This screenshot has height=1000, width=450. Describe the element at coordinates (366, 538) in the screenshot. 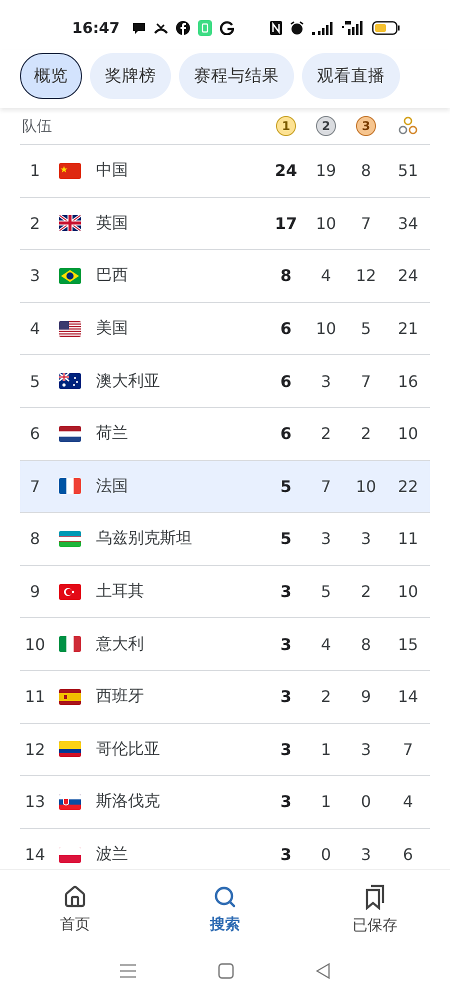

I see `third-place-count: 3` at that location.